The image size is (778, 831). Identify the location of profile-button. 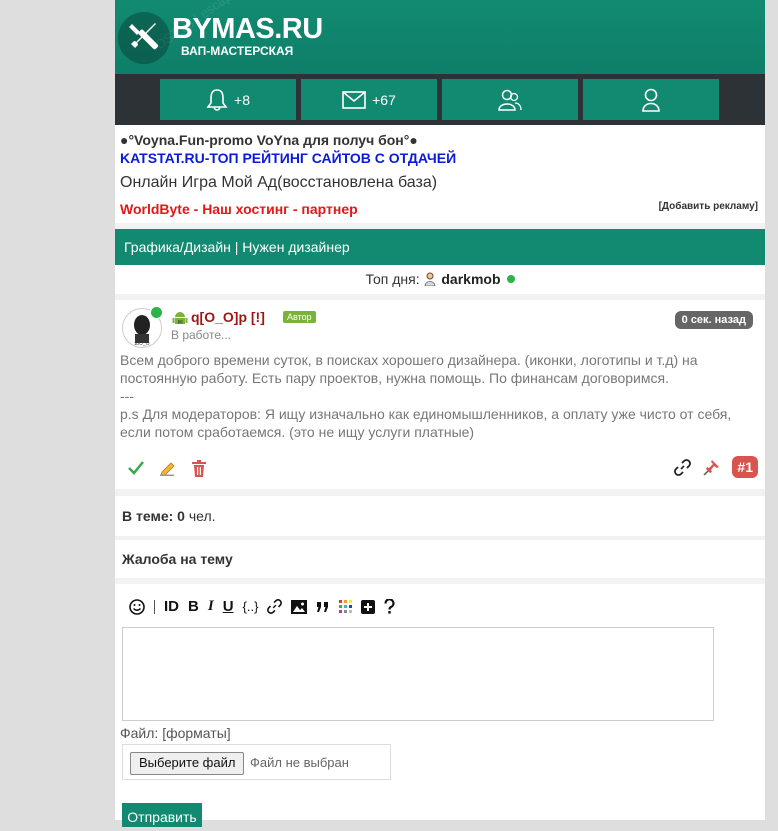
(651, 99).